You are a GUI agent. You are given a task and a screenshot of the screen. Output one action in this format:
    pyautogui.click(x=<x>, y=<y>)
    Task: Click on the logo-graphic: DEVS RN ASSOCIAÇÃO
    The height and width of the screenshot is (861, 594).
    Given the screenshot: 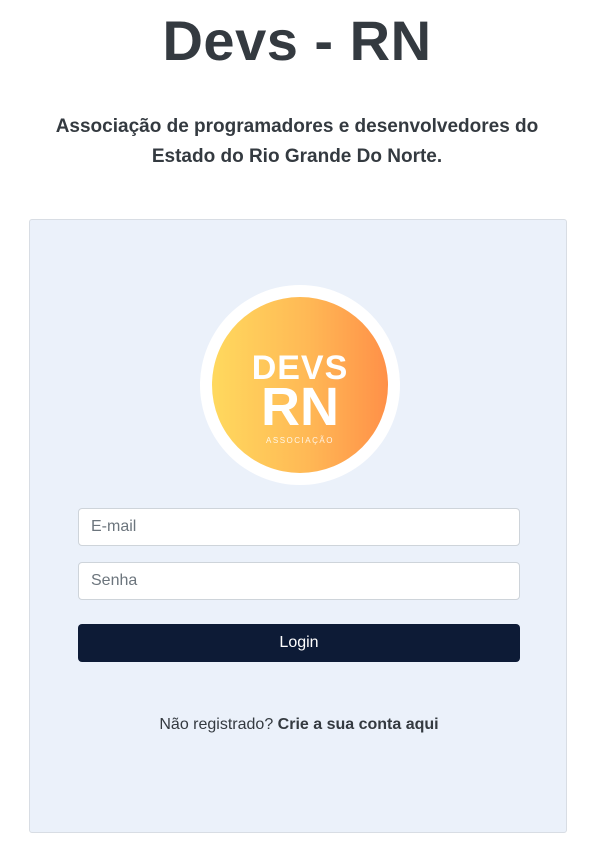 What is the action you would take?
    pyautogui.click(x=300, y=397)
    